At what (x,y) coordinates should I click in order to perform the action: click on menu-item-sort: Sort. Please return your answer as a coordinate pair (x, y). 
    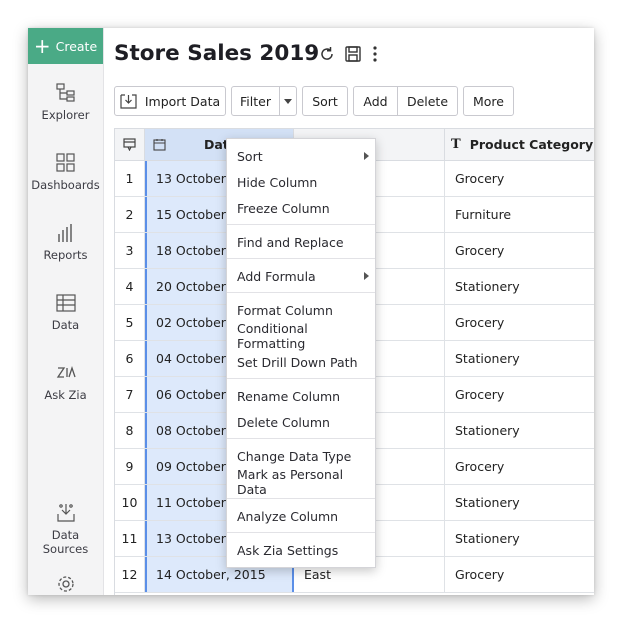
    Looking at the image, I should click on (301, 156).